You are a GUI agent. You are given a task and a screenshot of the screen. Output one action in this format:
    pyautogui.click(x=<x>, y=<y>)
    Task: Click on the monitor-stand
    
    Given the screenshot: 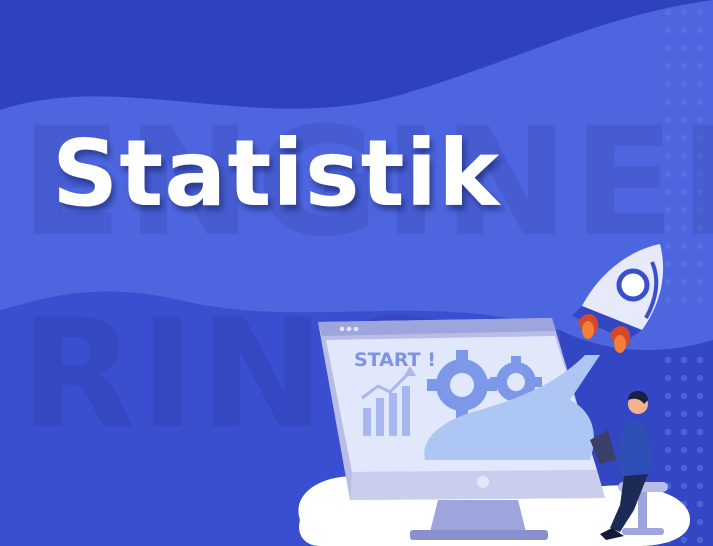 What is the action you would take?
    pyautogui.click(x=478, y=516)
    